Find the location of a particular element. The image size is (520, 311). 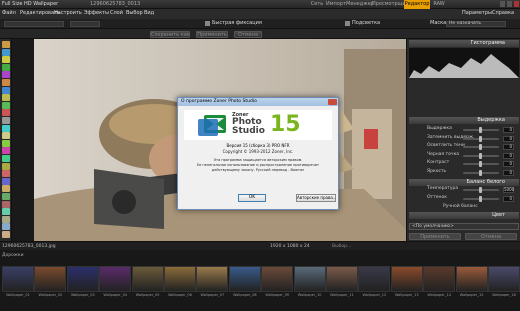

tab-2: Менеджер is located at coordinates (360, 4).